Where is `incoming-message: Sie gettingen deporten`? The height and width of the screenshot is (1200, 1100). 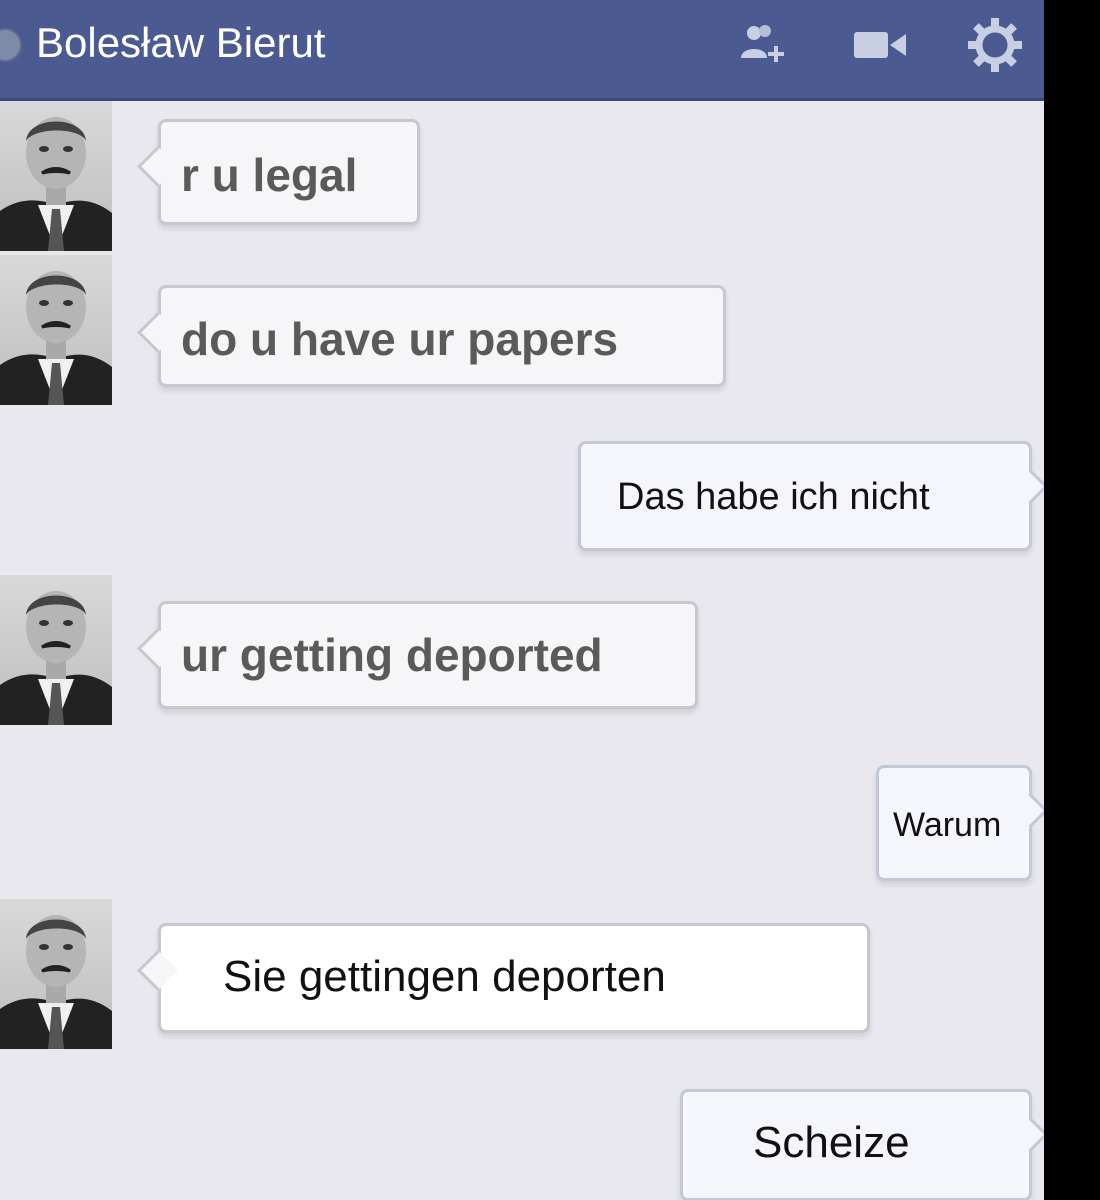 incoming-message: Sie gettingen deporten is located at coordinates (514, 978).